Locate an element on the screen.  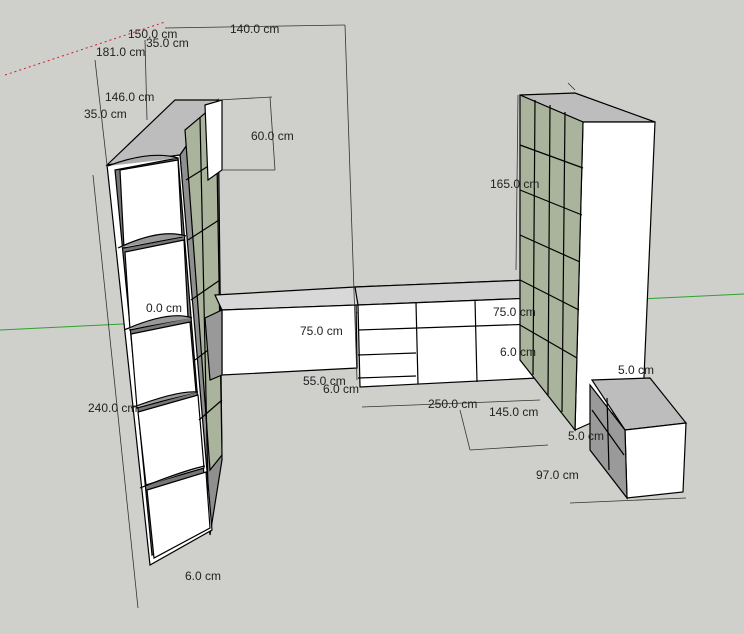
dim-label: 181.0 cm is located at coordinates (120, 52).